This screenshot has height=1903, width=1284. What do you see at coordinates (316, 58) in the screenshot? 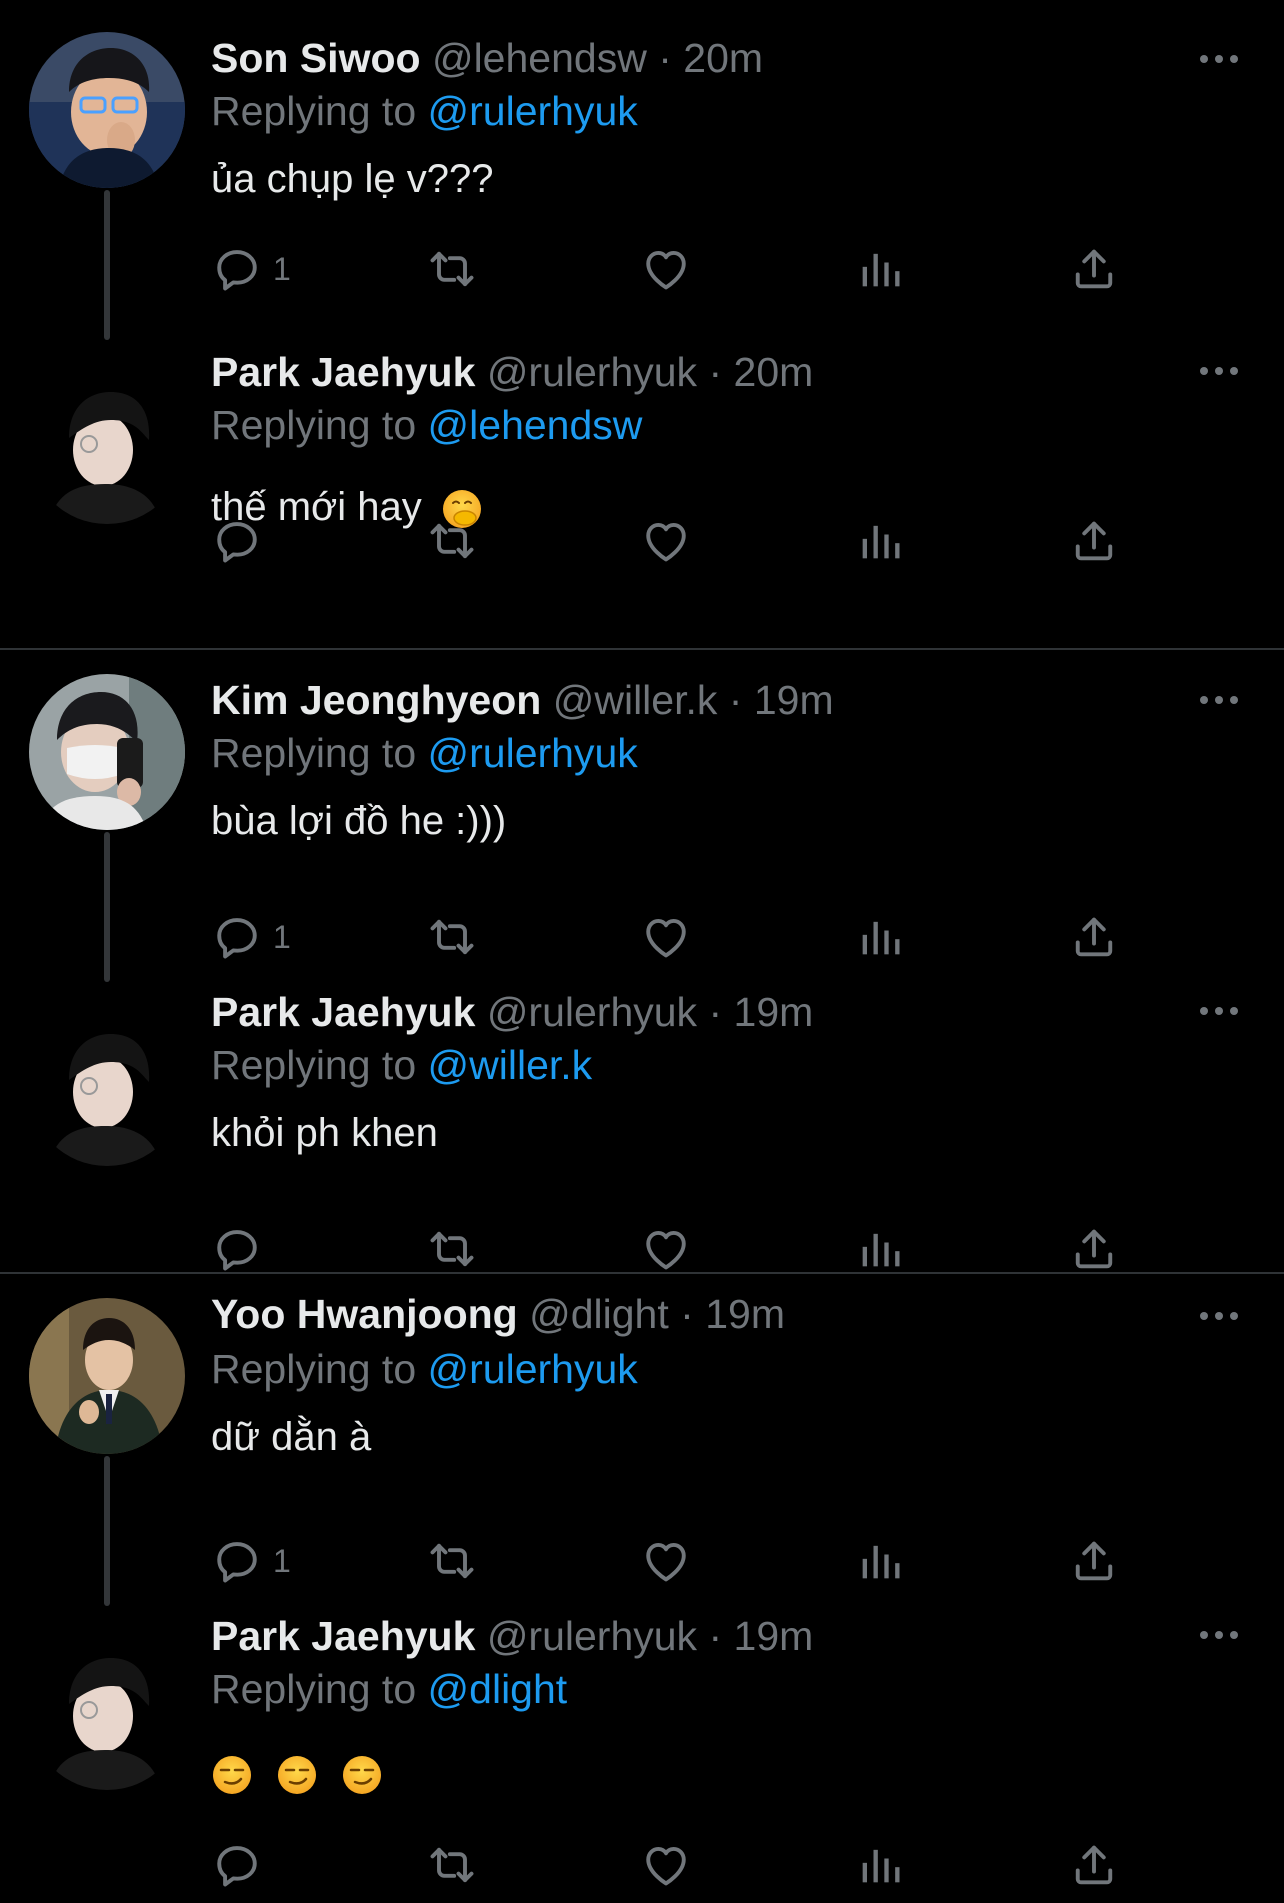
I see `display-name: Son Siwoo` at bounding box center [316, 58].